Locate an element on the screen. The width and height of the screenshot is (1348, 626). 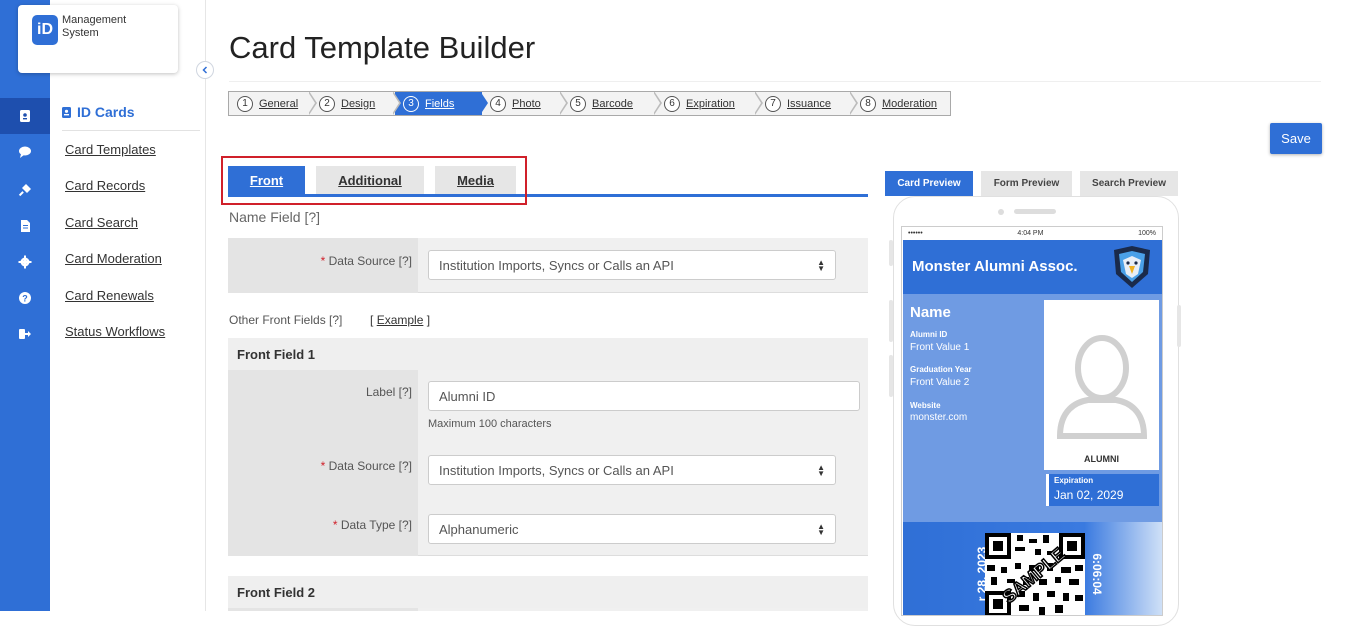
title-divider is located at coordinates (775, 81).